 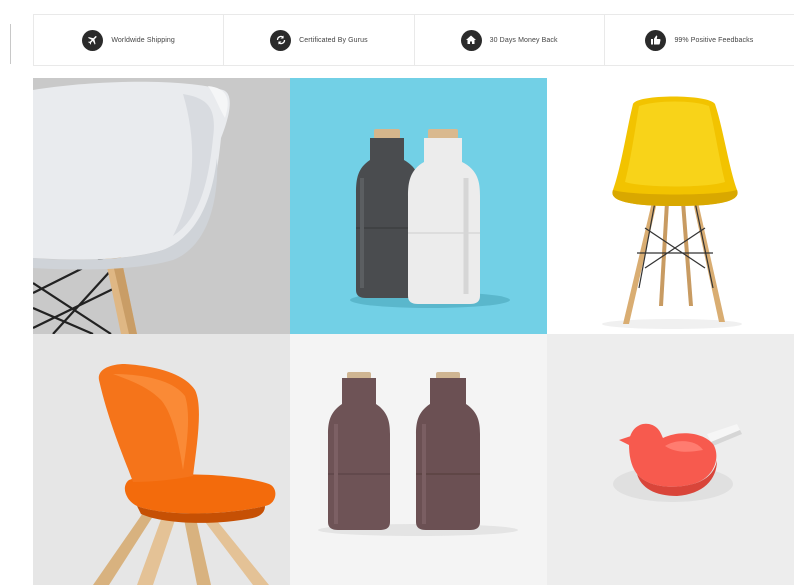 I want to click on feature-certificated: Certificated By Gurus, so click(x=319, y=40).